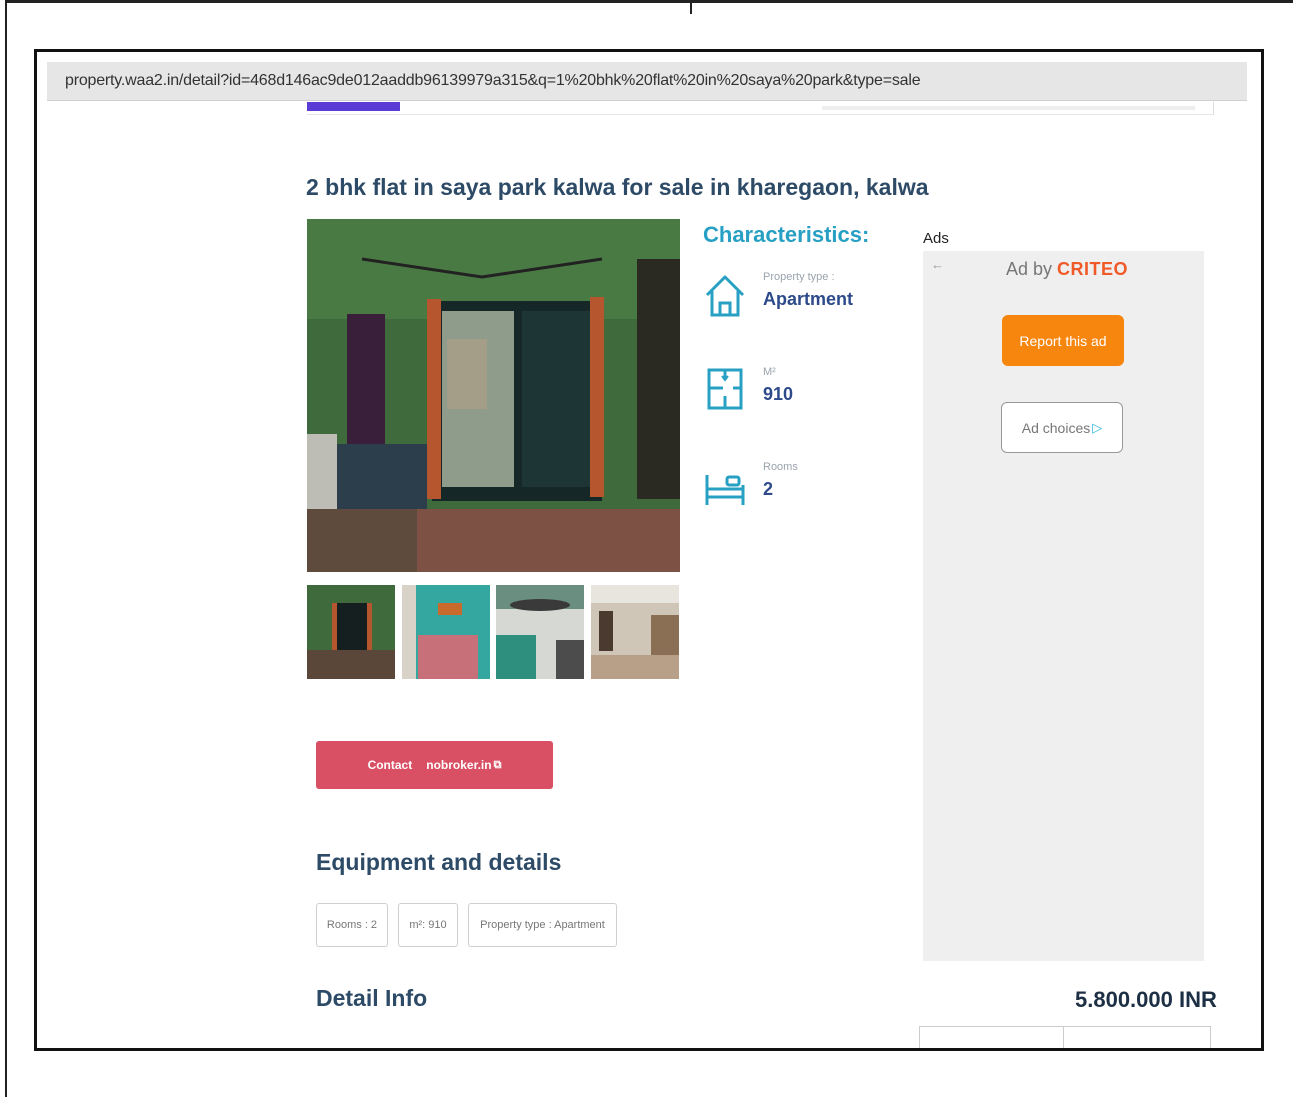 Image resolution: width=1293 pixels, height=1097 pixels. I want to click on equipment-heading: Equipment and details, so click(439, 862).